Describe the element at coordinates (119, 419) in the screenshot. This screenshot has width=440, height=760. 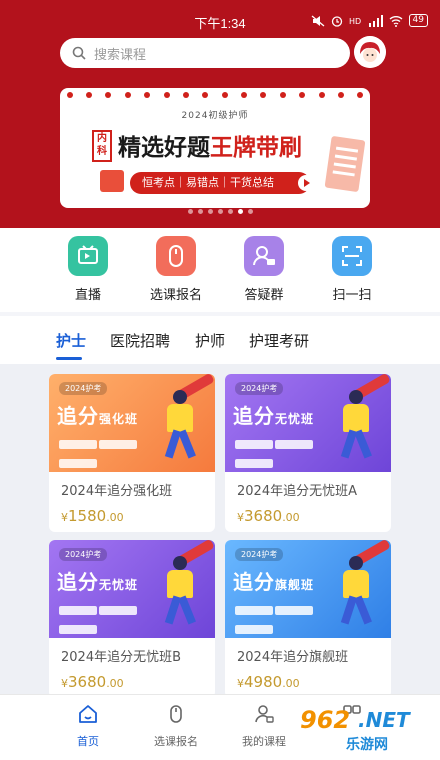
I see `cover-title-sub: 强化班` at that location.